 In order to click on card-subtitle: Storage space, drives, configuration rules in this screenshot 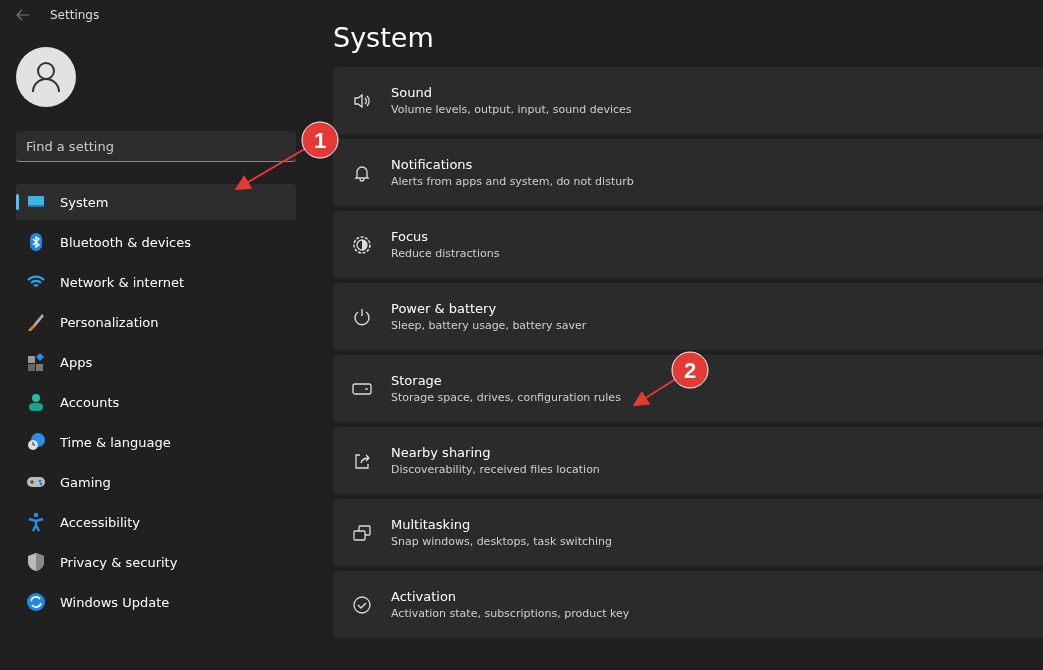, I will do `click(506, 397)`.